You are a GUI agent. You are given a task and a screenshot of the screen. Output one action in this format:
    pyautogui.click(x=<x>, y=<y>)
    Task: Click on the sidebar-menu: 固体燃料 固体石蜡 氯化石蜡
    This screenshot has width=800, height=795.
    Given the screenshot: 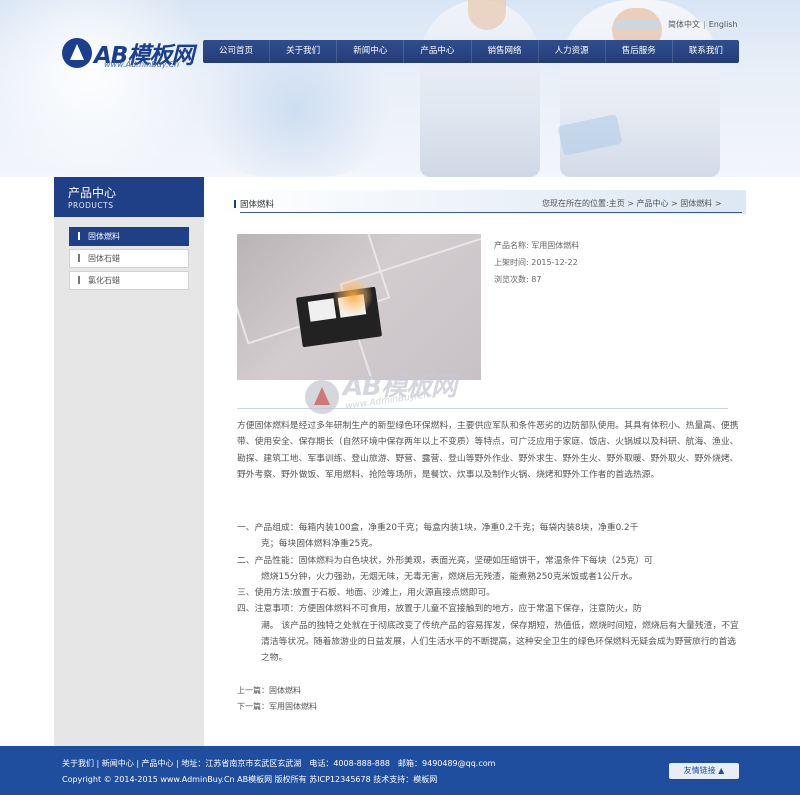 What is the action you would take?
    pyautogui.click(x=129, y=260)
    